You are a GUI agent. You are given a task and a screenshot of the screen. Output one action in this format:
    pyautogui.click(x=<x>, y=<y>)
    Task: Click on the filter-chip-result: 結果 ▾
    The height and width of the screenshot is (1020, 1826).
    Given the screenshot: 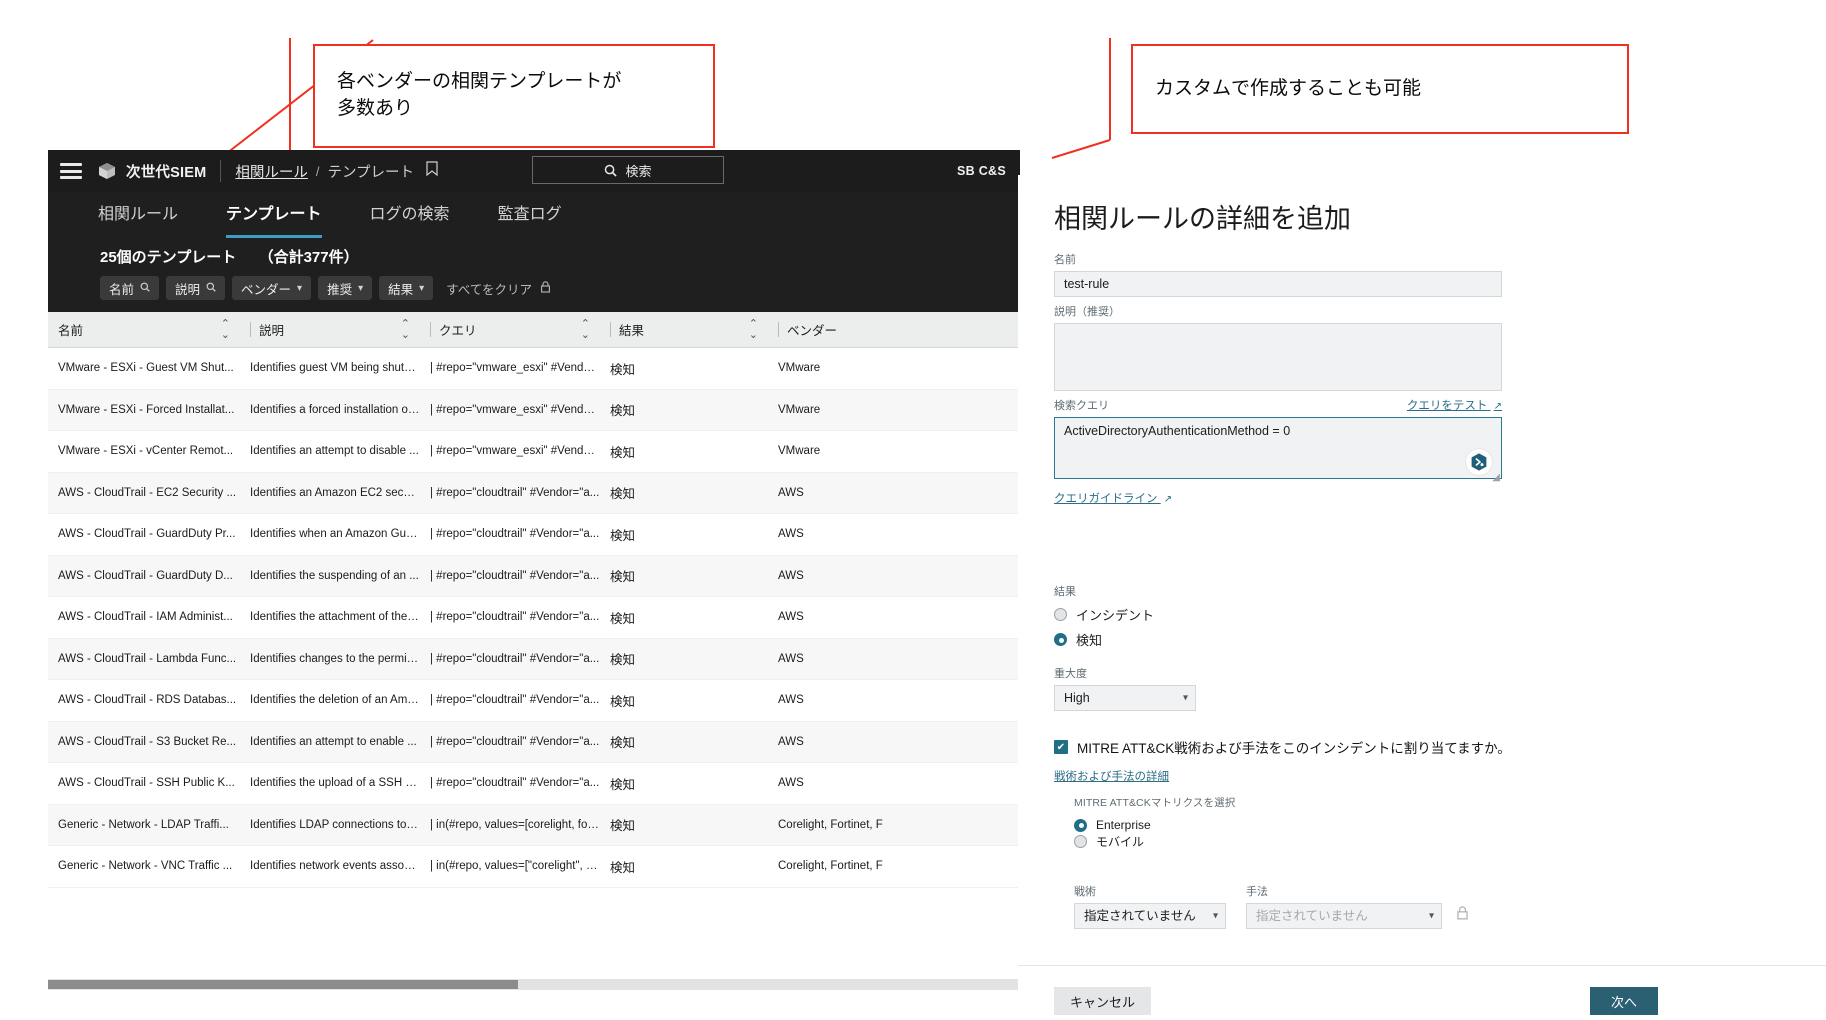 What is the action you would take?
    pyautogui.click(x=406, y=288)
    